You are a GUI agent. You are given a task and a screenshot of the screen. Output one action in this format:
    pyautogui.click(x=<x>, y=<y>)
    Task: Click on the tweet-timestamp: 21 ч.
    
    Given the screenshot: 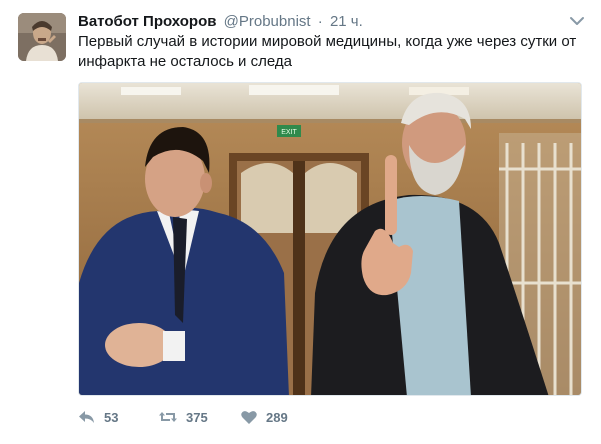 What is the action you would take?
    pyautogui.click(x=346, y=21)
    